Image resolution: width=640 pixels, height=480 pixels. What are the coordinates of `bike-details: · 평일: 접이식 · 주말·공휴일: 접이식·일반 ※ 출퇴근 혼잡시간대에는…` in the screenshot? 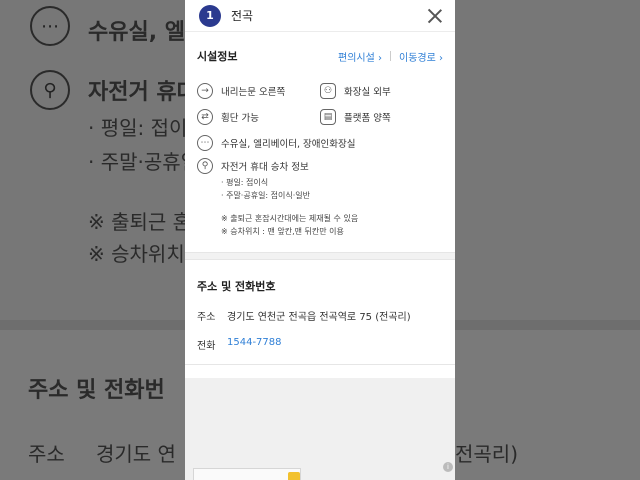 It's located at (320, 207).